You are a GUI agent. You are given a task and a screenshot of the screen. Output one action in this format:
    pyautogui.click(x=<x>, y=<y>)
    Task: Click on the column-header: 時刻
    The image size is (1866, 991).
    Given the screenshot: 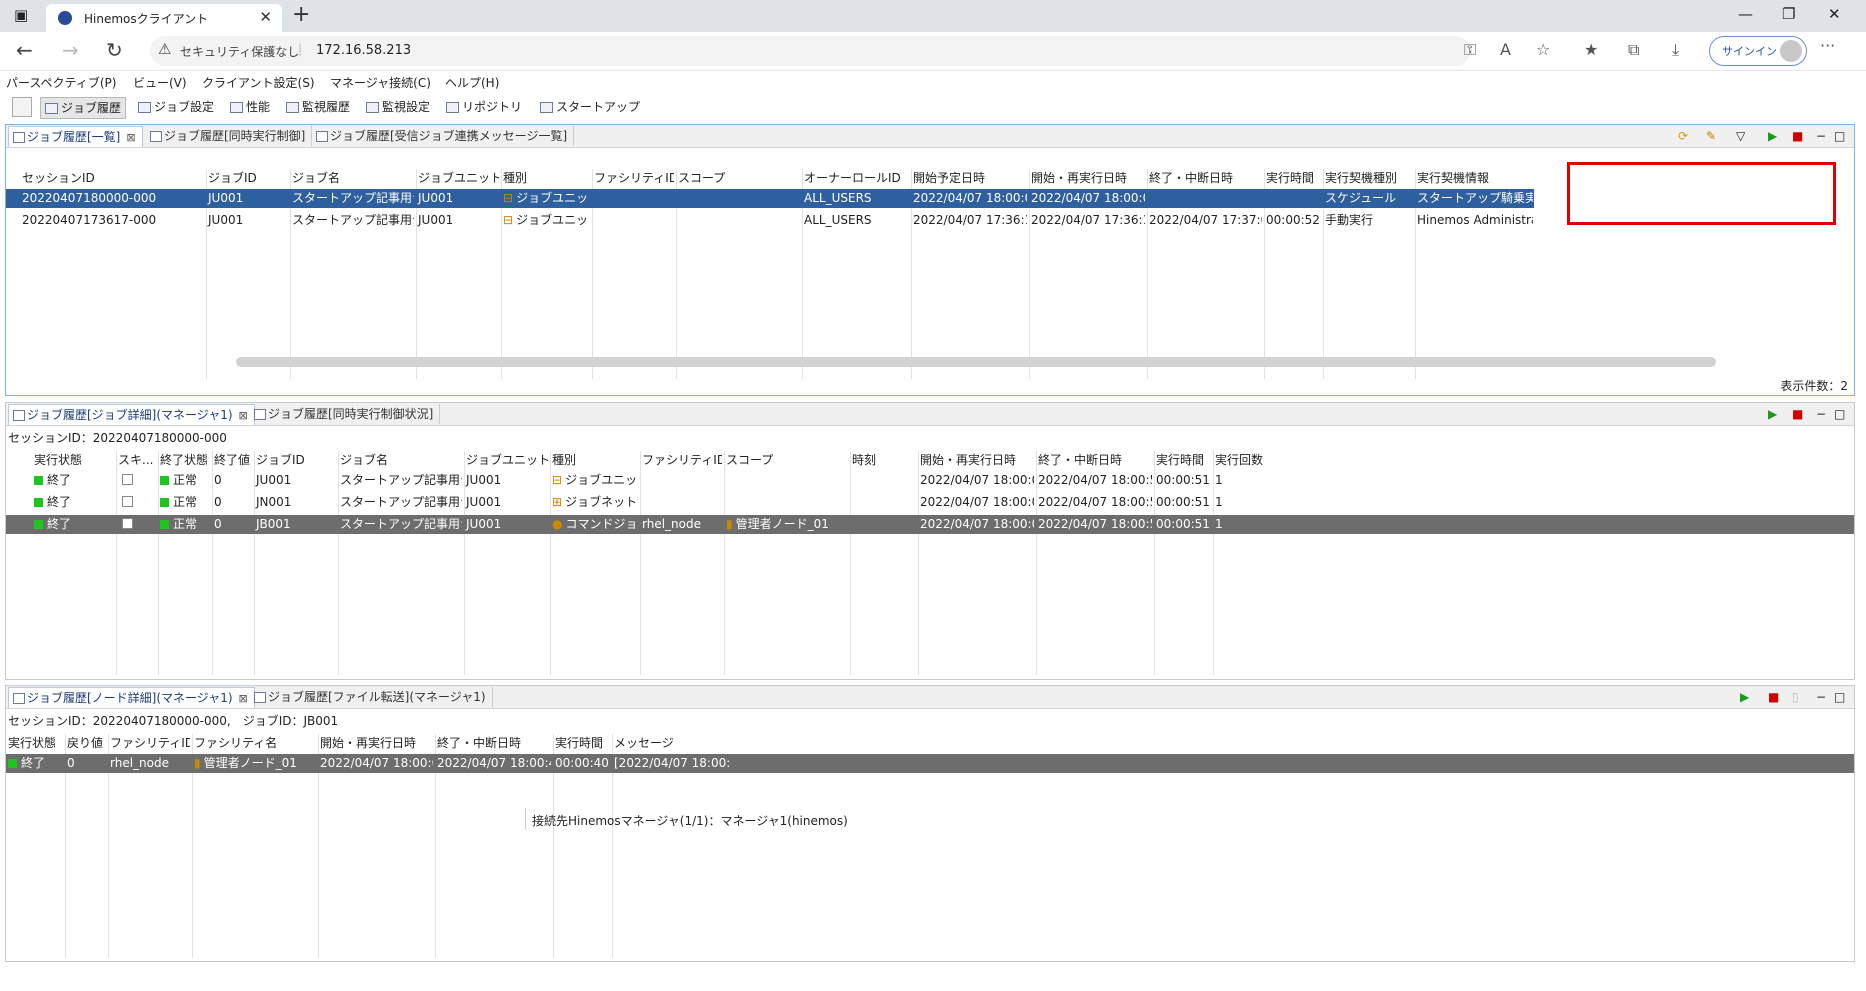 What is the action you would take?
    pyautogui.click(x=884, y=460)
    